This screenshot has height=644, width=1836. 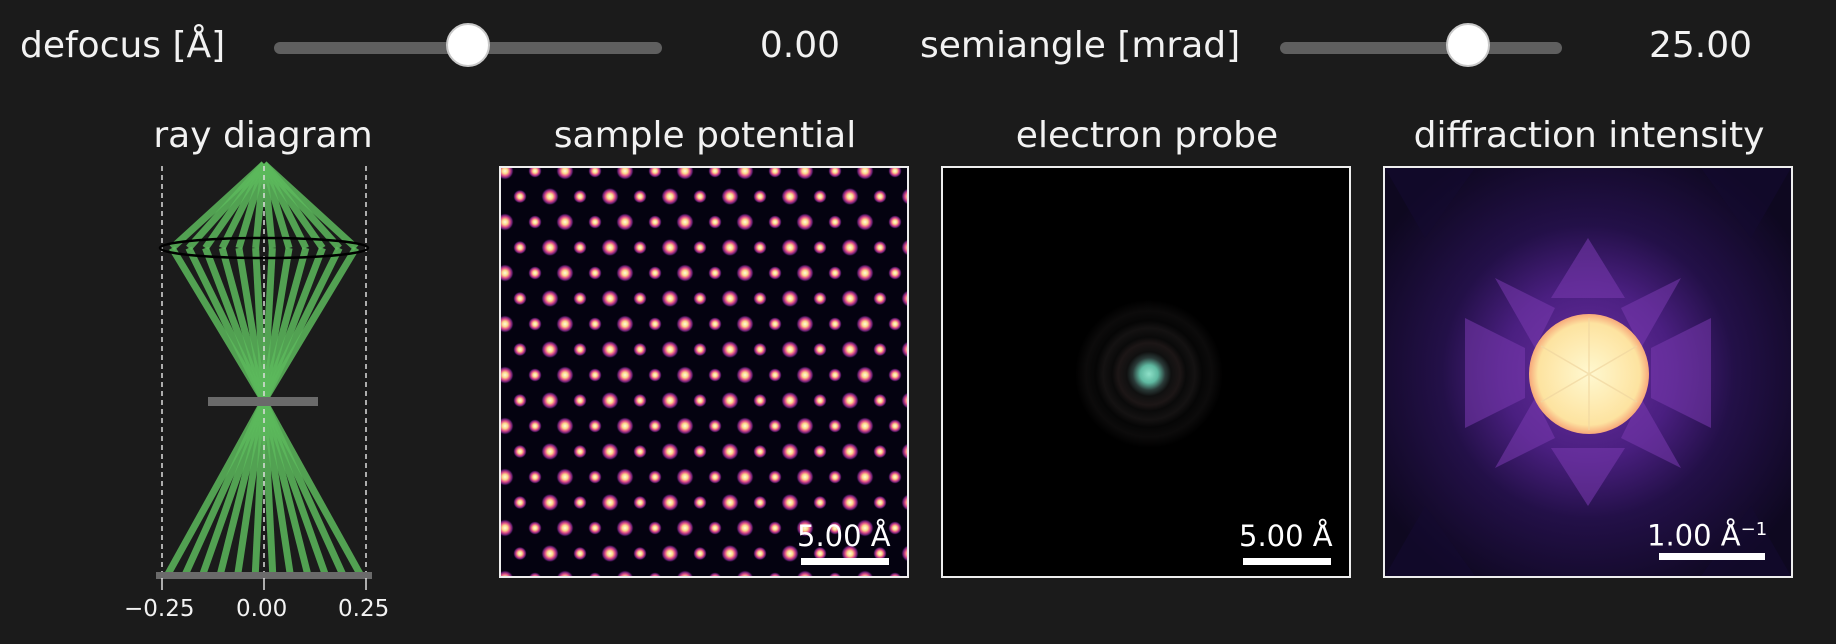 What do you see at coordinates (264, 375) in the screenshot?
I see `ray-diagram-plot` at bounding box center [264, 375].